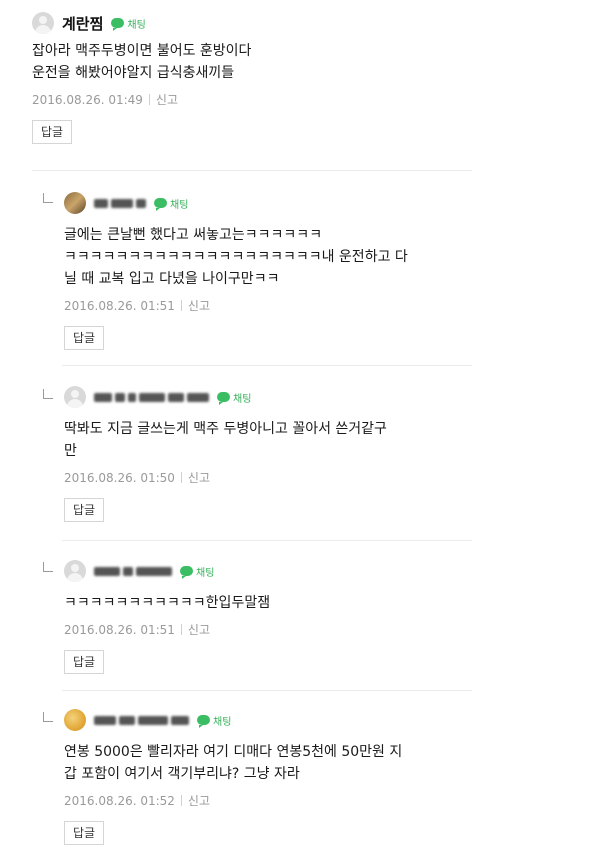 The image size is (605, 845). I want to click on comment-text: 잡아라 맥주두병이면 불어도 훈방이다 운전을 해봤어야알지 급식충새끼들, so click(142, 62).